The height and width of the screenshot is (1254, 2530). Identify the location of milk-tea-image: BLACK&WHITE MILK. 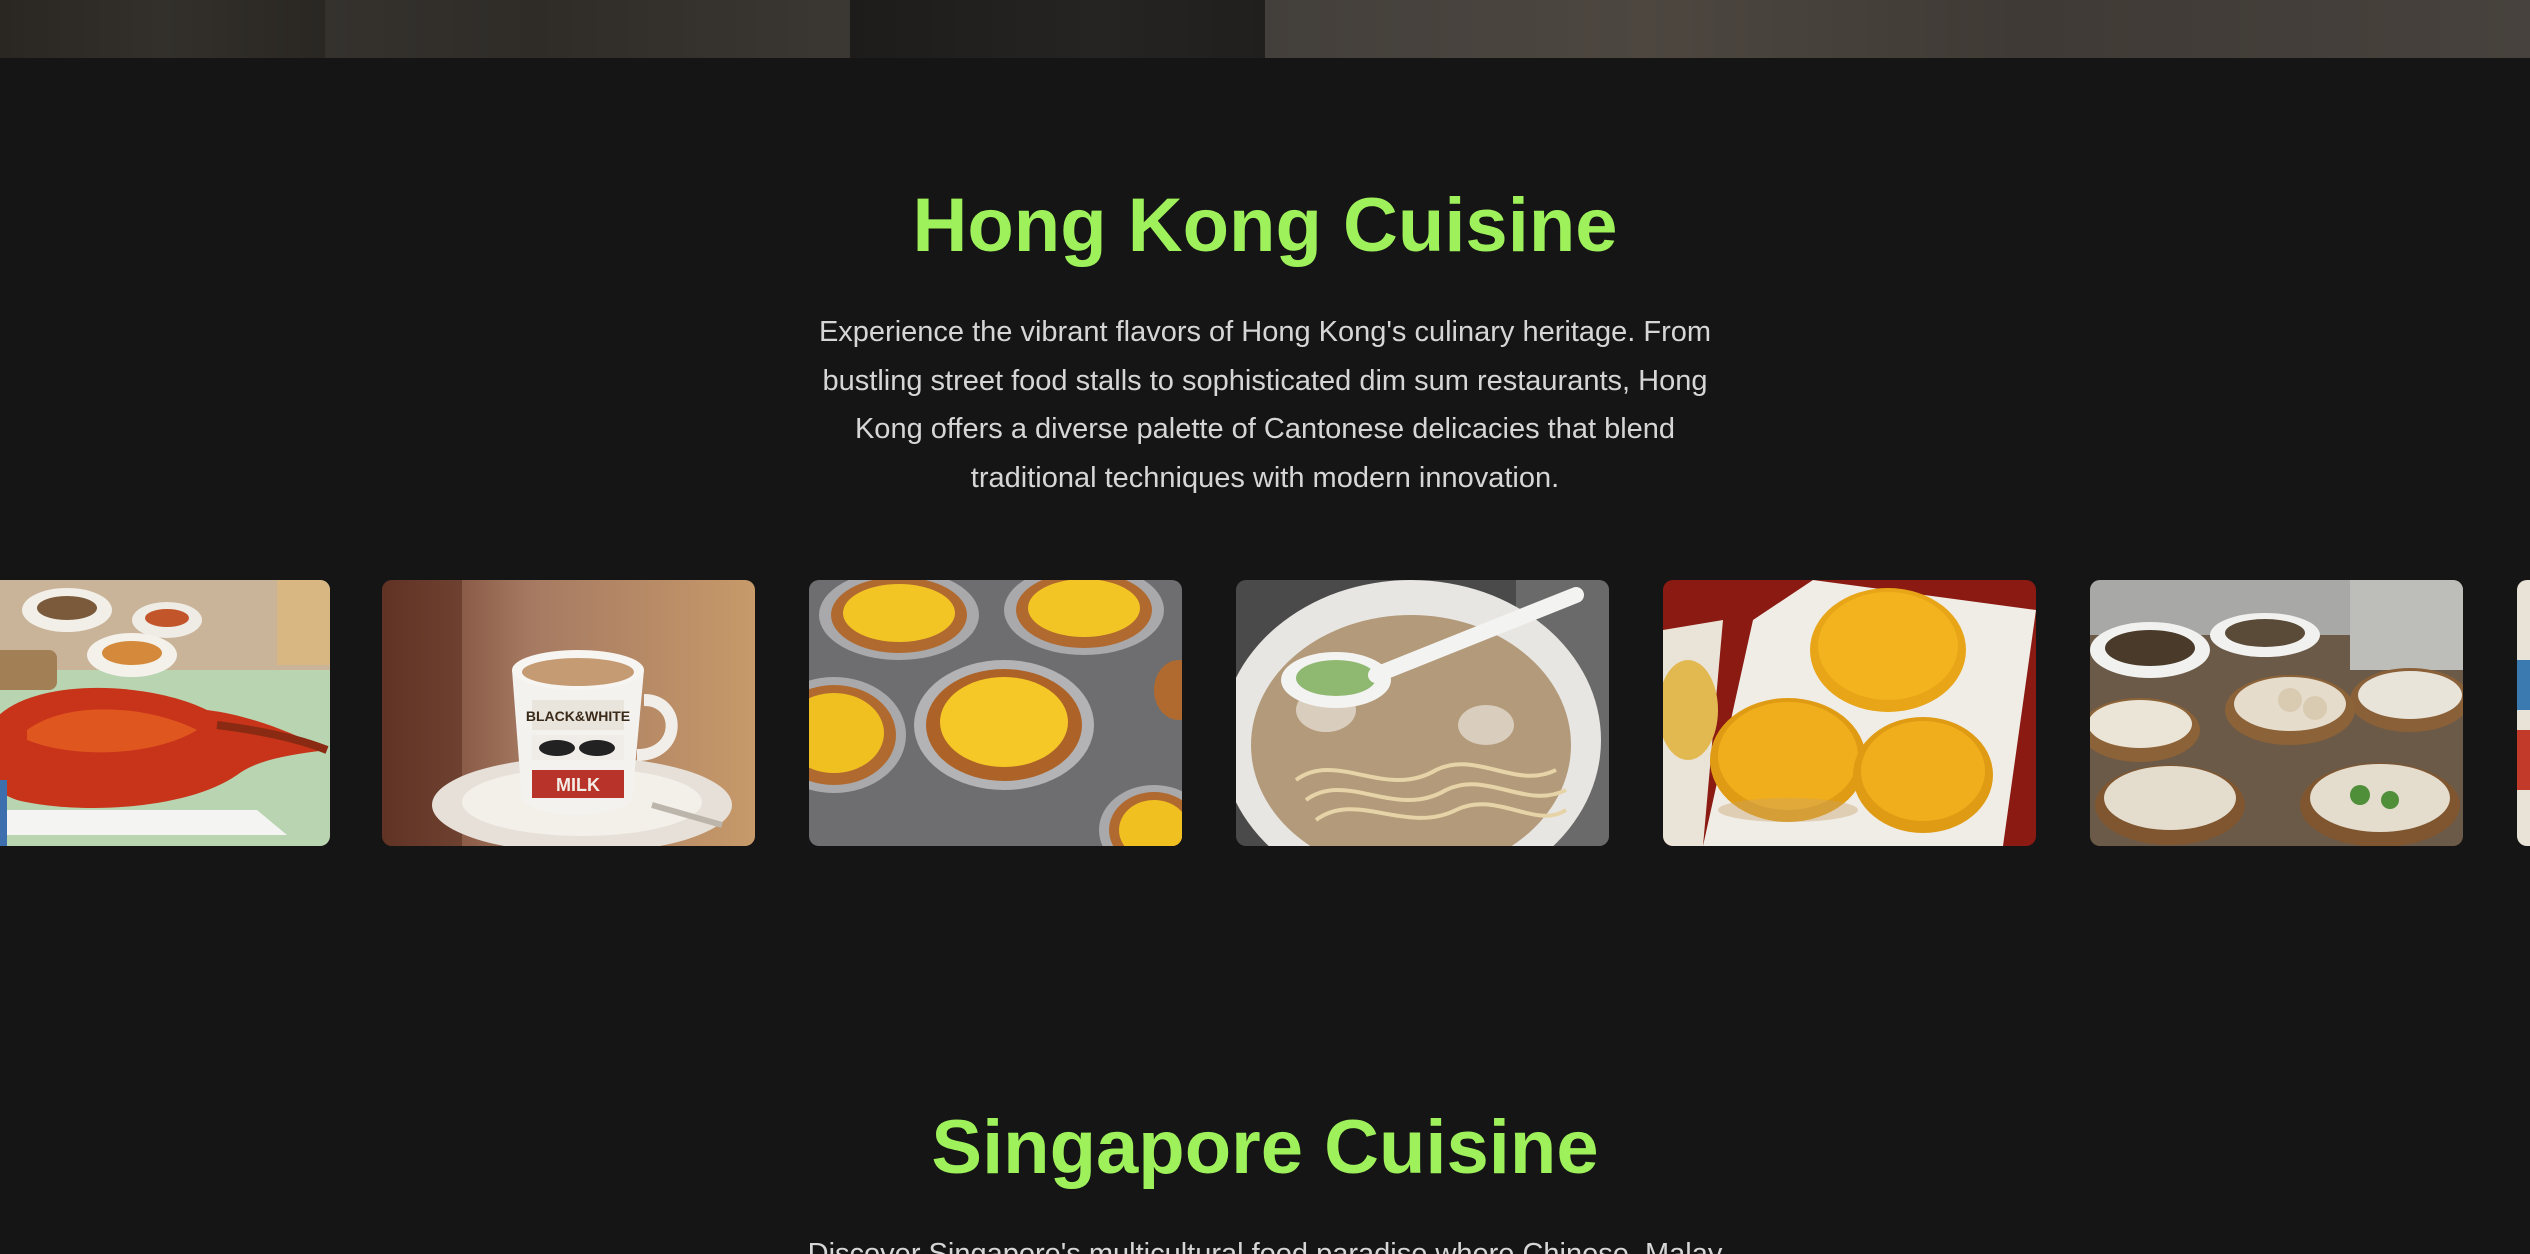
(568, 713).